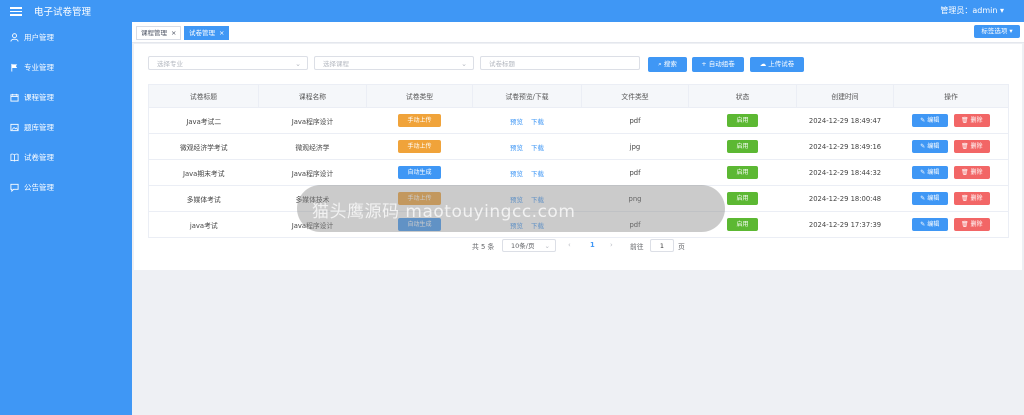 The image size is (1024, 415). What do you see at coordinates (68, 38) in the screenshot?
I see `sidebar-item-users: 用户管理` at bounding box center [68, 38].